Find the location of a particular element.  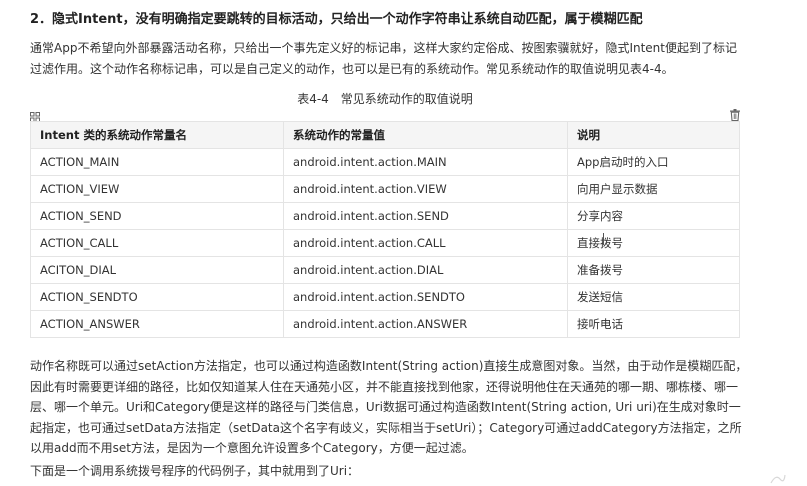

cell-description: 分享内容 is located at coordinates (653, 216).